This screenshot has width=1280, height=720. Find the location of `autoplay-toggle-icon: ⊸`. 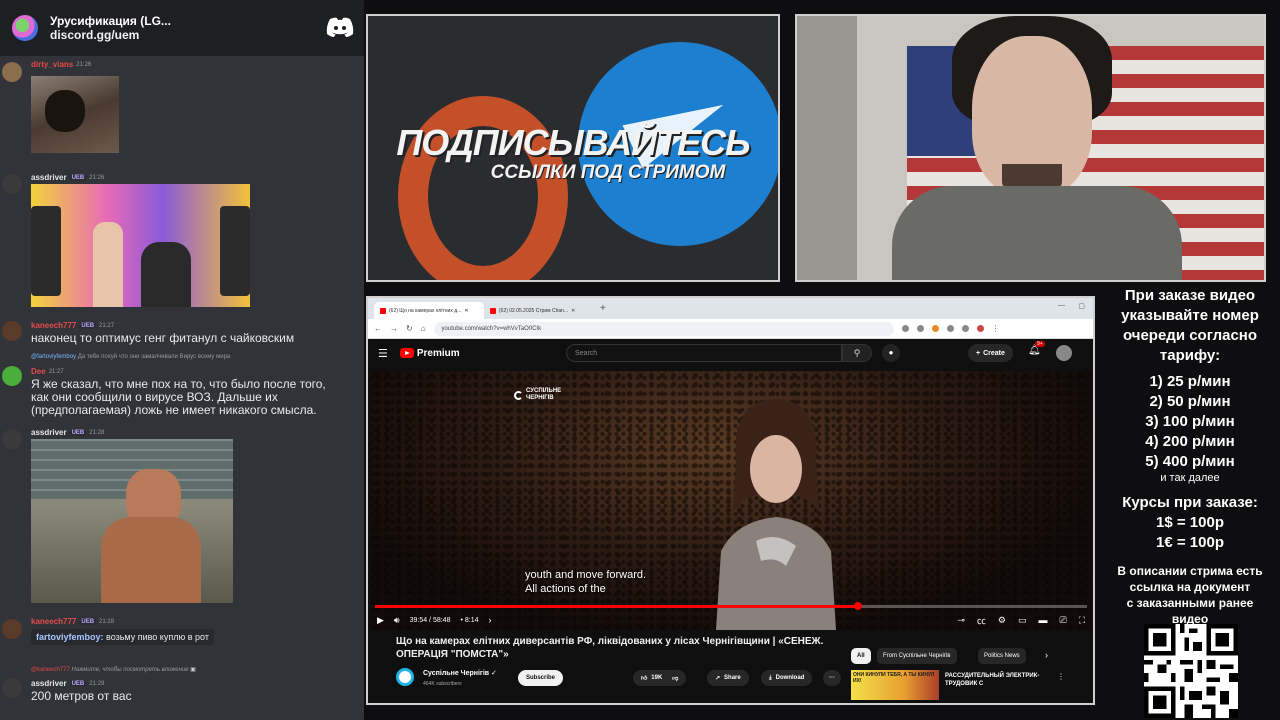

autoplay-toggle-icon: ⊸ is located at coordinates (961, 620).